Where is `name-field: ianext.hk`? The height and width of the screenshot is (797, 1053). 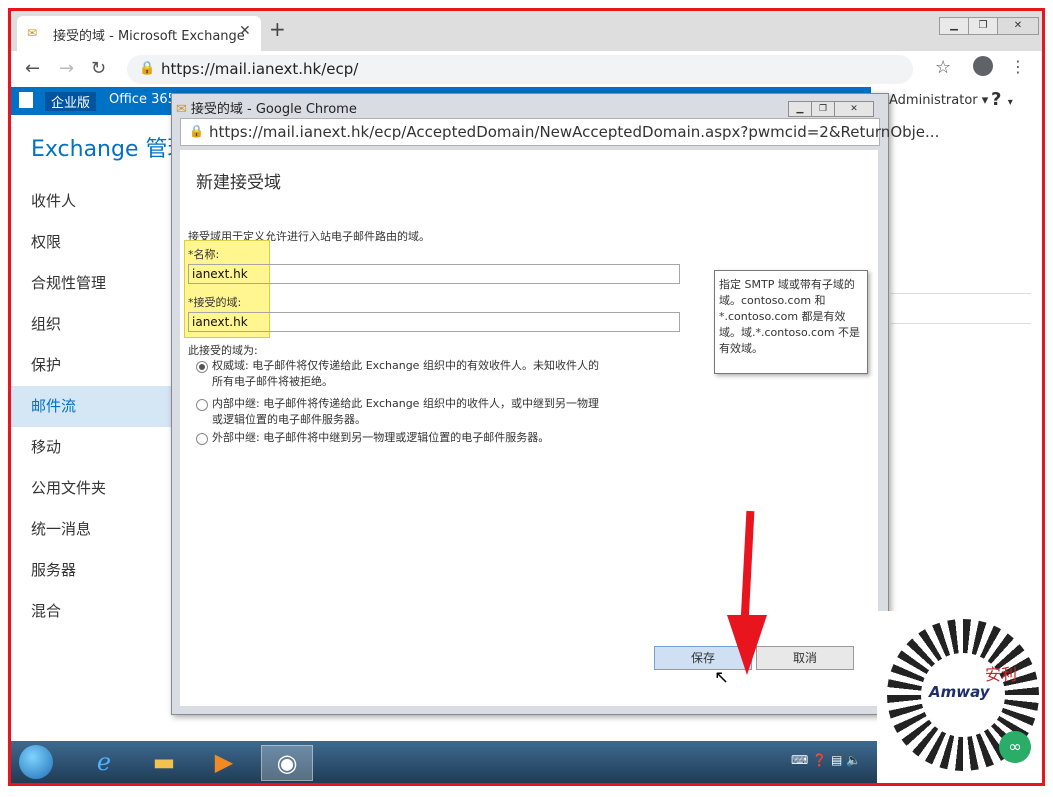
name-field: ianext.hk is located at coordinates (434, 274).